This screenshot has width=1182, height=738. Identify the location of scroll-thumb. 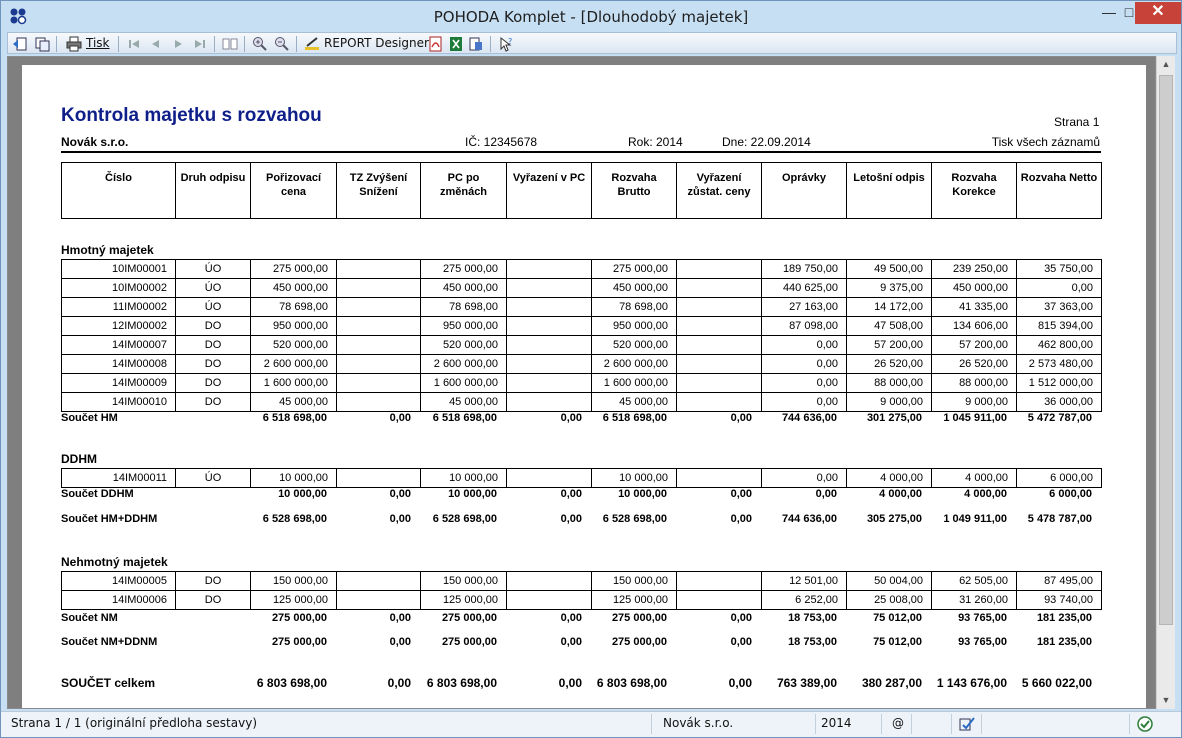
(1166, 350).